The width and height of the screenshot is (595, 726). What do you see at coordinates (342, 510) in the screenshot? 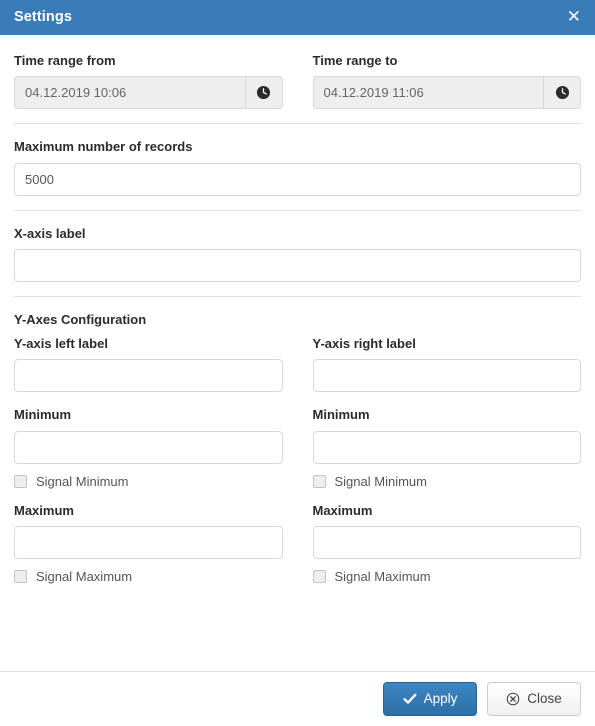
I see `y-axis-right-maximum-title: Maximum` at bounding box center [342, 510].